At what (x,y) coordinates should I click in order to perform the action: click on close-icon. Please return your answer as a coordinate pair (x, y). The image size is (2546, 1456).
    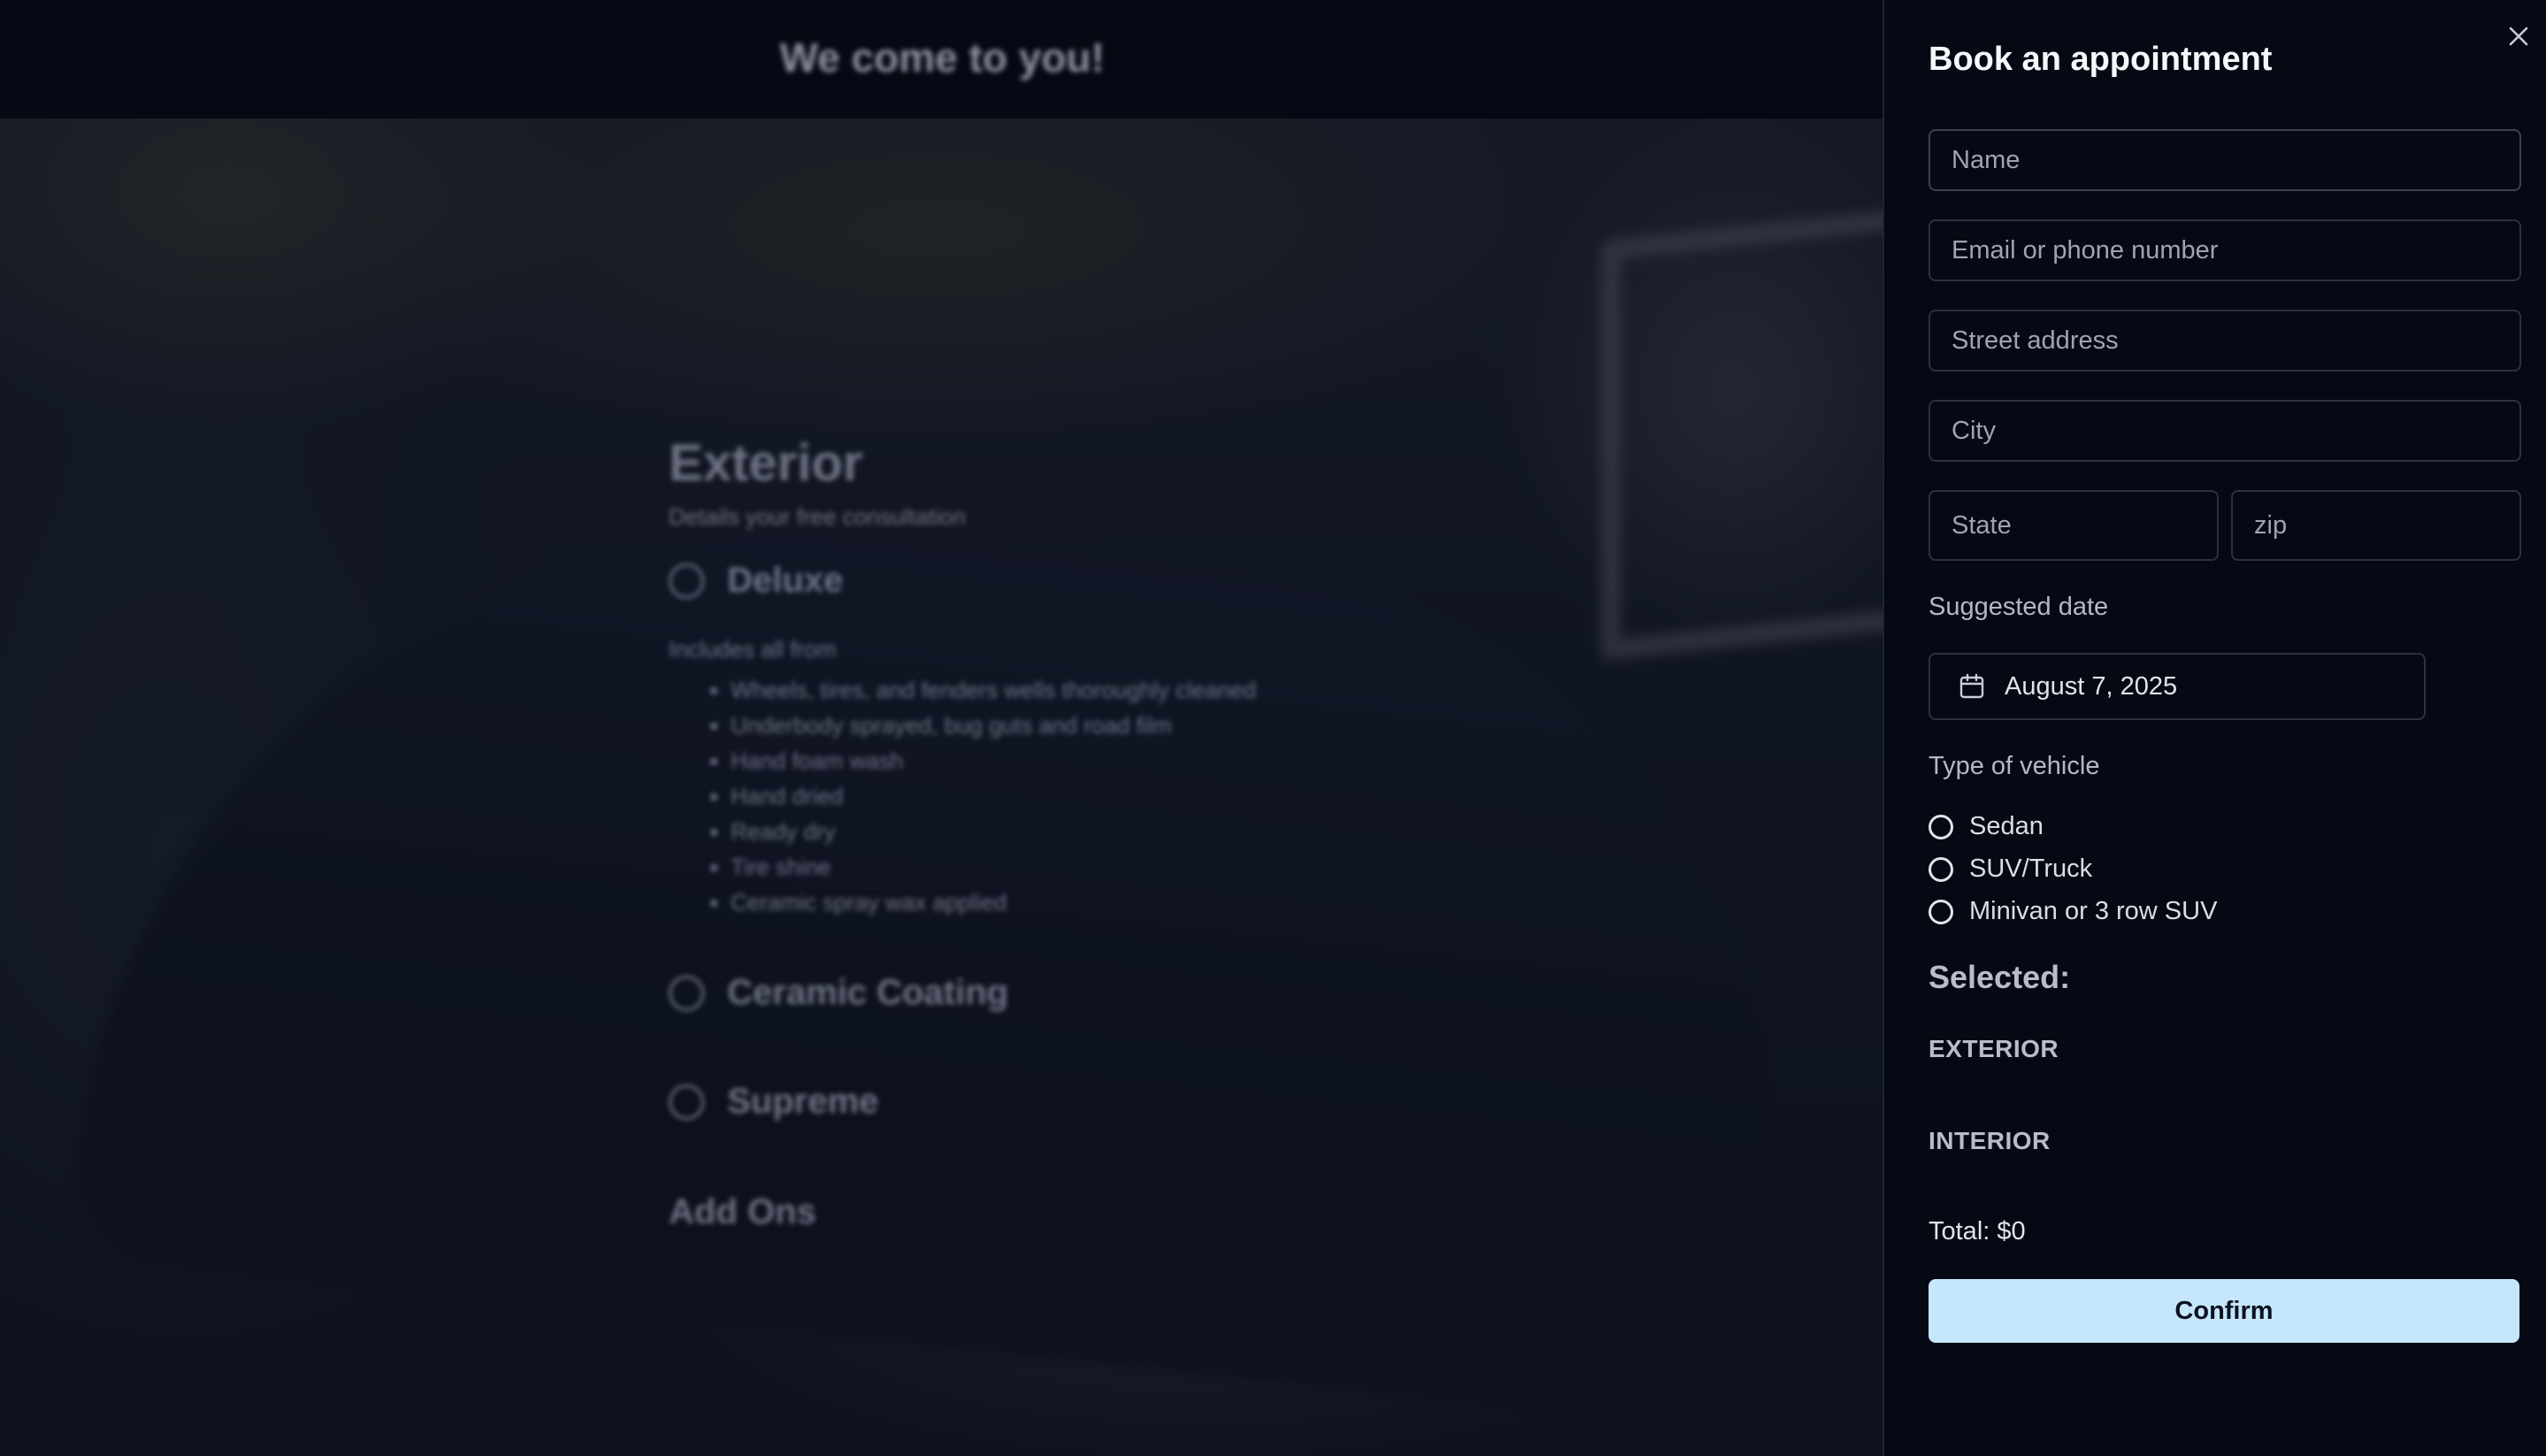
    Looking at the image, I should click on (2518, 36).